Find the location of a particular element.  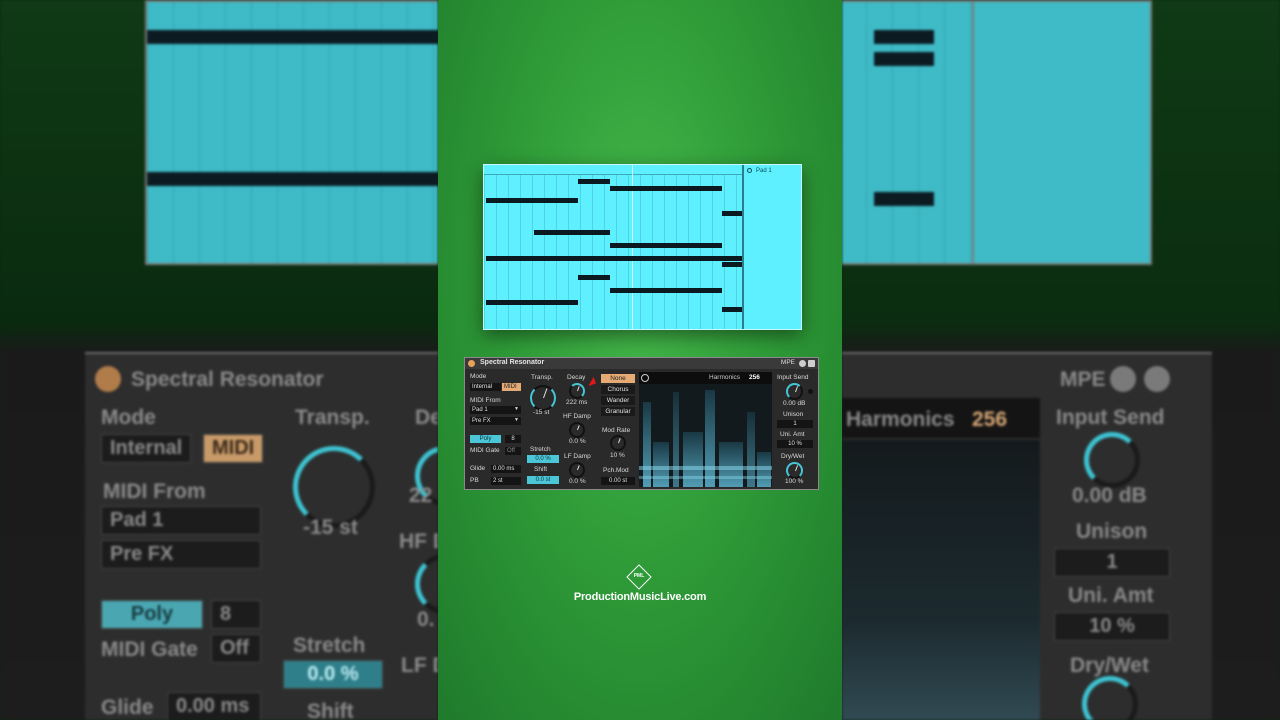

bg-internal: Internal is located at coordinates (146, 448).